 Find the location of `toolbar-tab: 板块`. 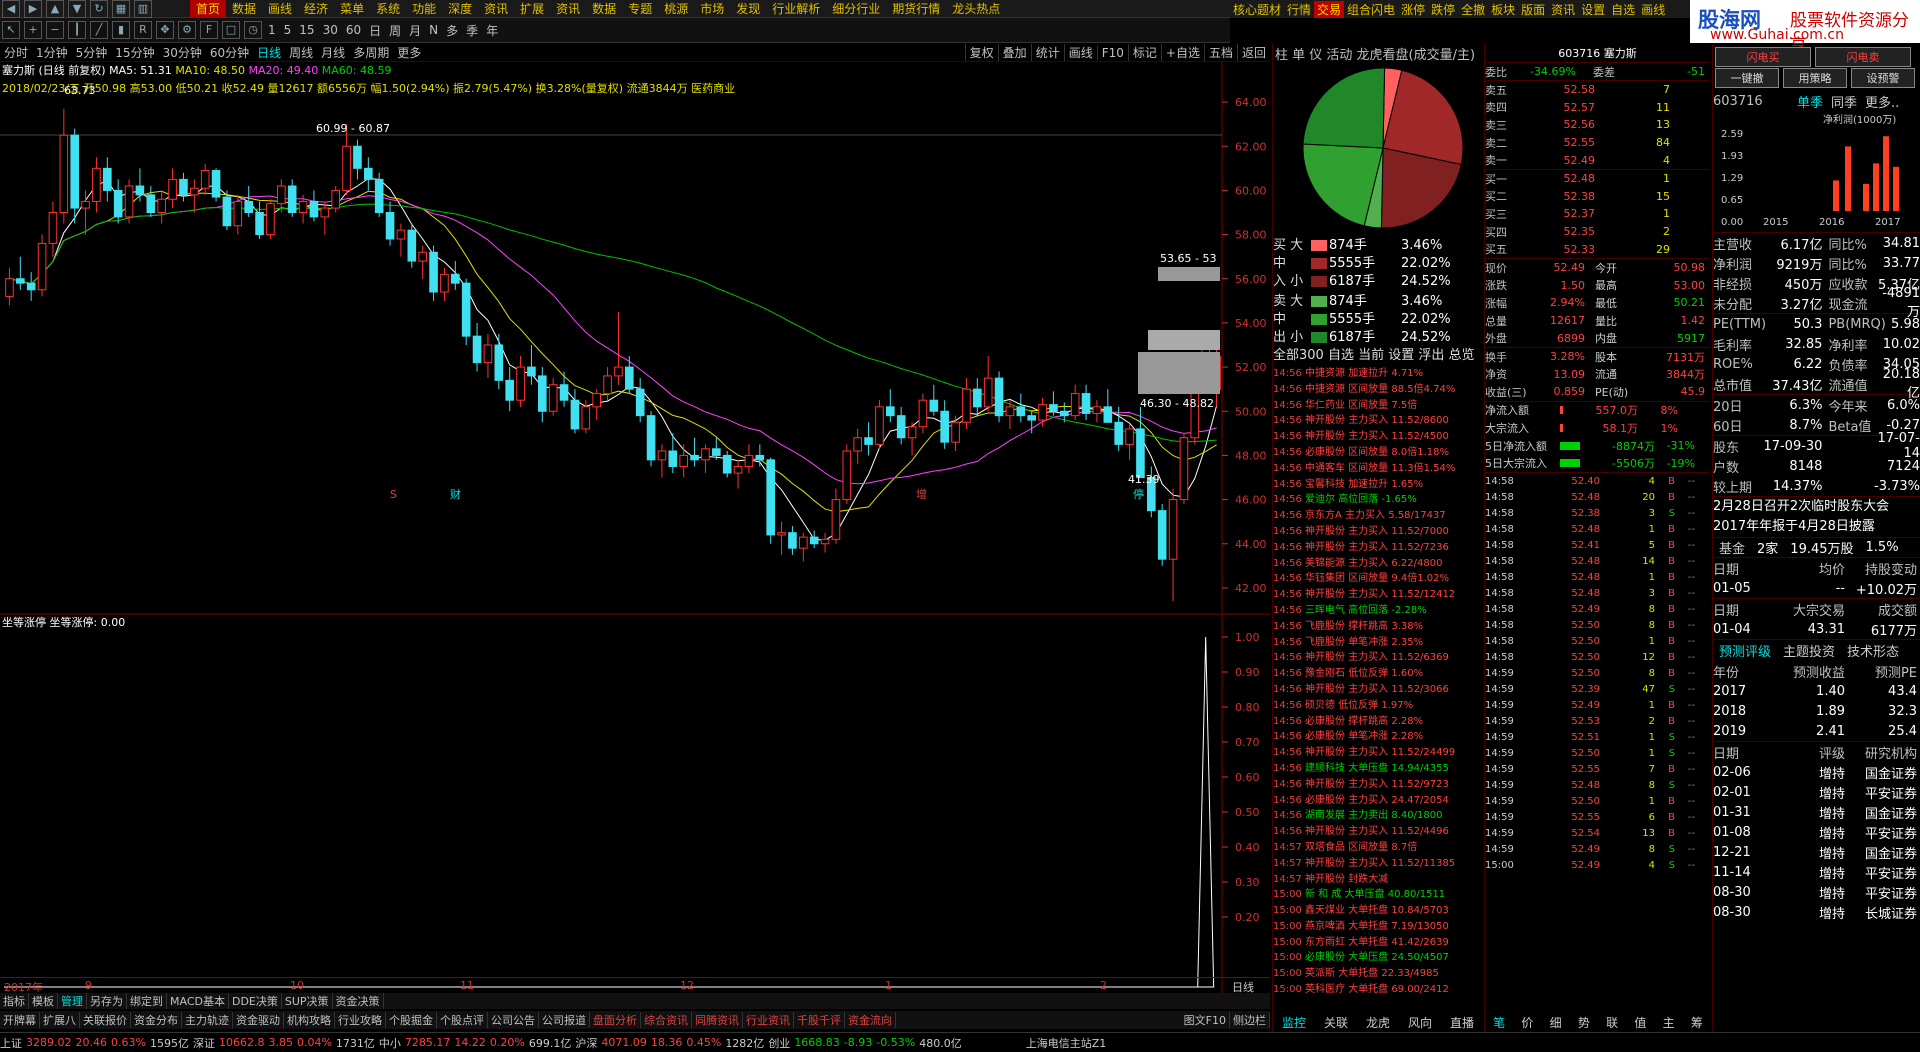

toolbar-tab: 板块 is located at coordinates (1503, 9).